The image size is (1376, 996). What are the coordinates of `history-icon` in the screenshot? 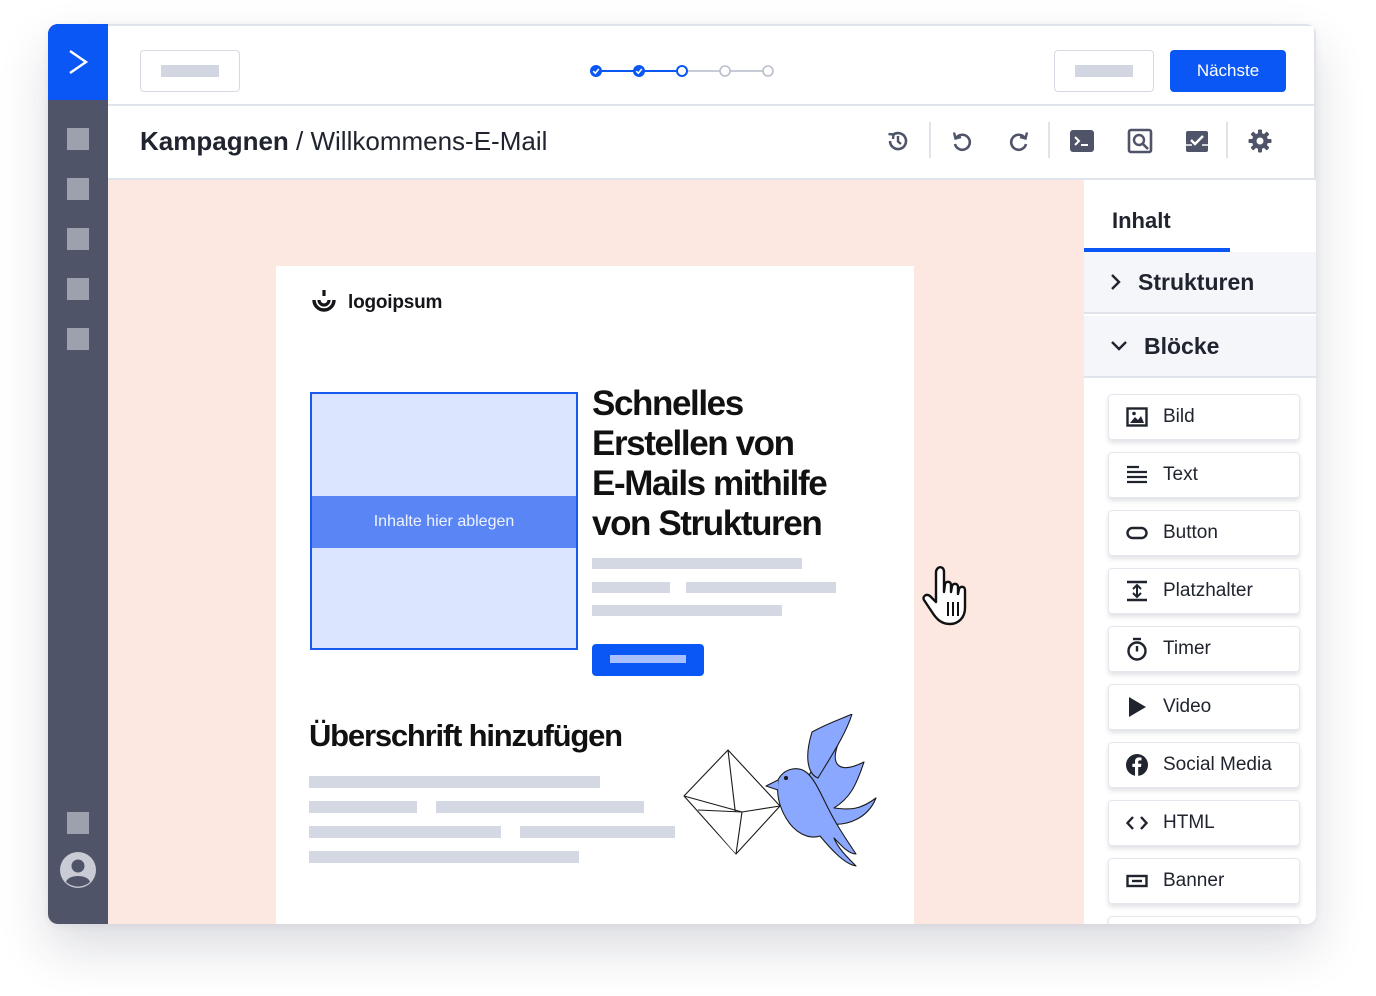 It's located at (898, 141).